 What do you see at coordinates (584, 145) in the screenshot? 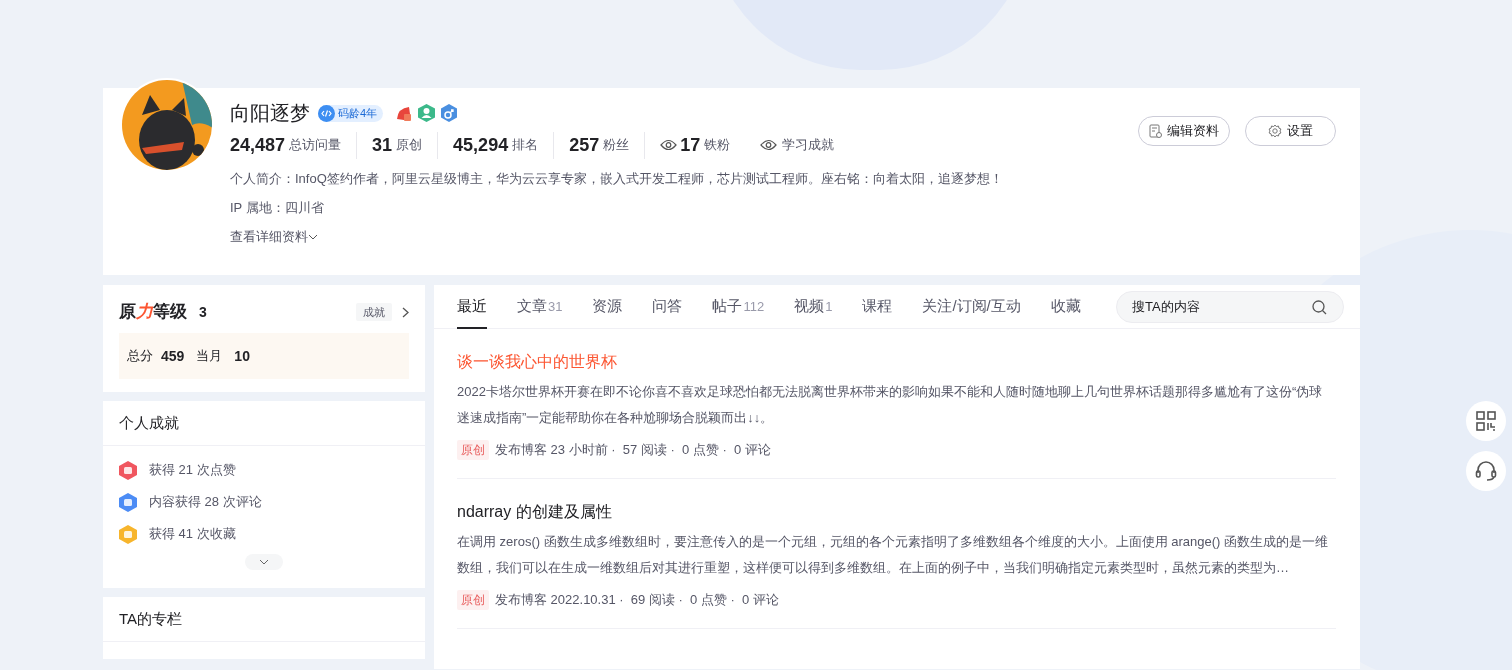
I see `stat-value: 257` at bounding box center [584, 145].